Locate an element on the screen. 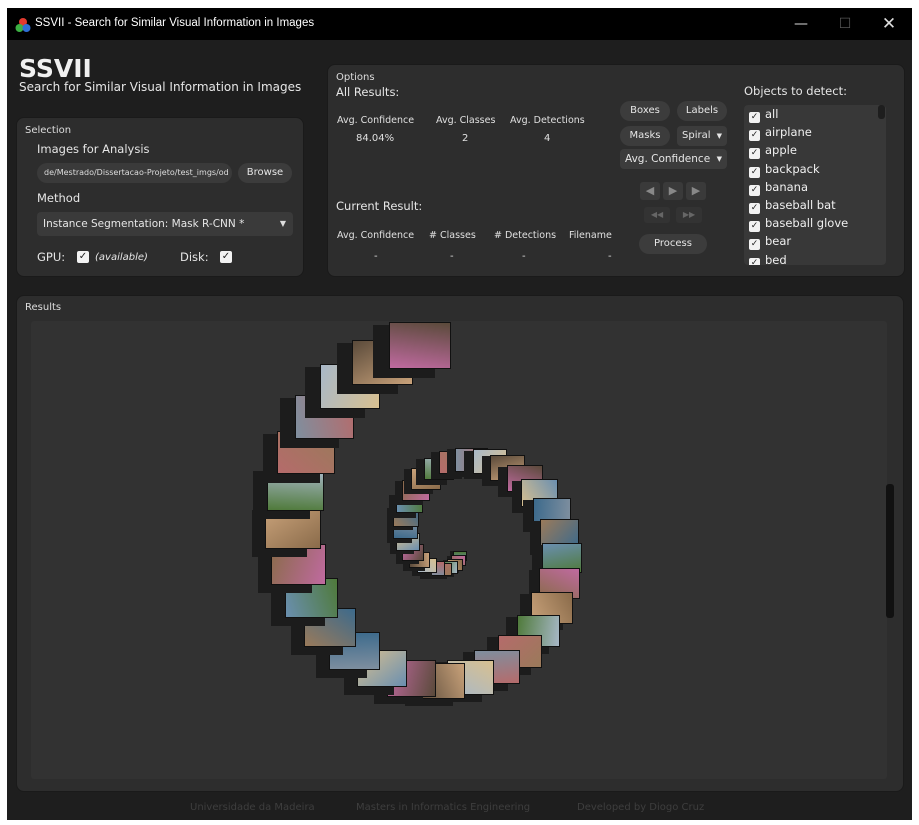 The width and height of the screenshot is (919, 825). process-button: Process is located at coordinates (673, 244).